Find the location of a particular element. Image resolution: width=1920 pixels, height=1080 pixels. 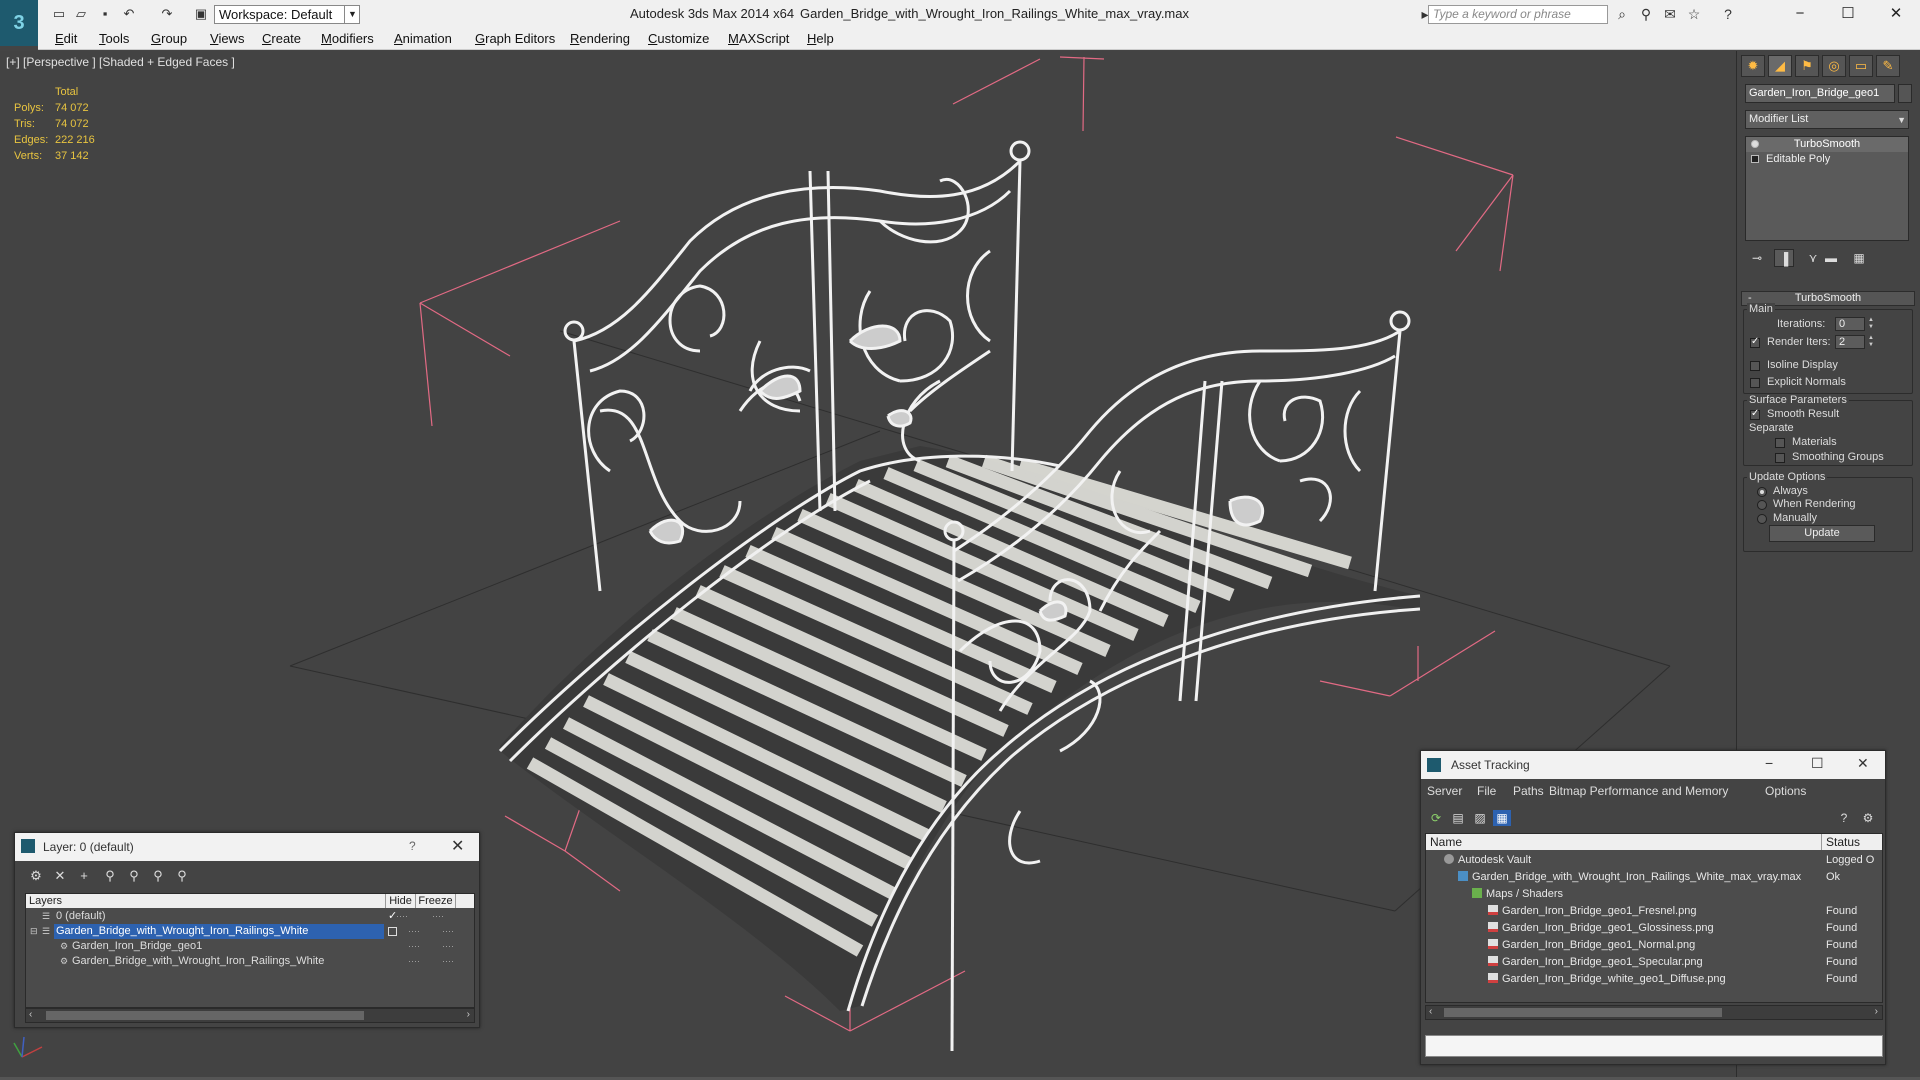

object-color-swatch is located at coordinates (1905, 93).